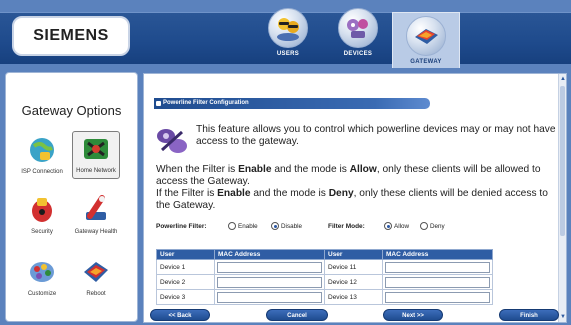 The image size is (571, 325). I want to click on tab-gateway-label: GATEWAY, so click(426, 62).